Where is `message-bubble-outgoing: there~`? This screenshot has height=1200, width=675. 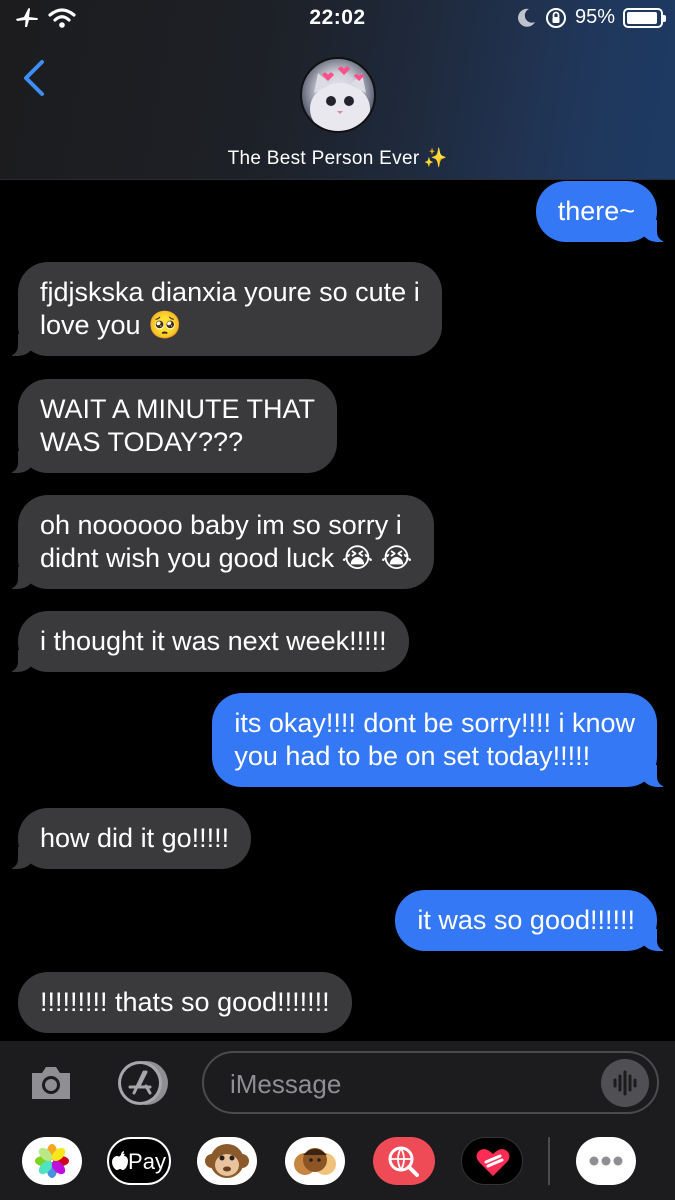 message-bubble-outgoing: there~ is located at coordinates (602, 211).